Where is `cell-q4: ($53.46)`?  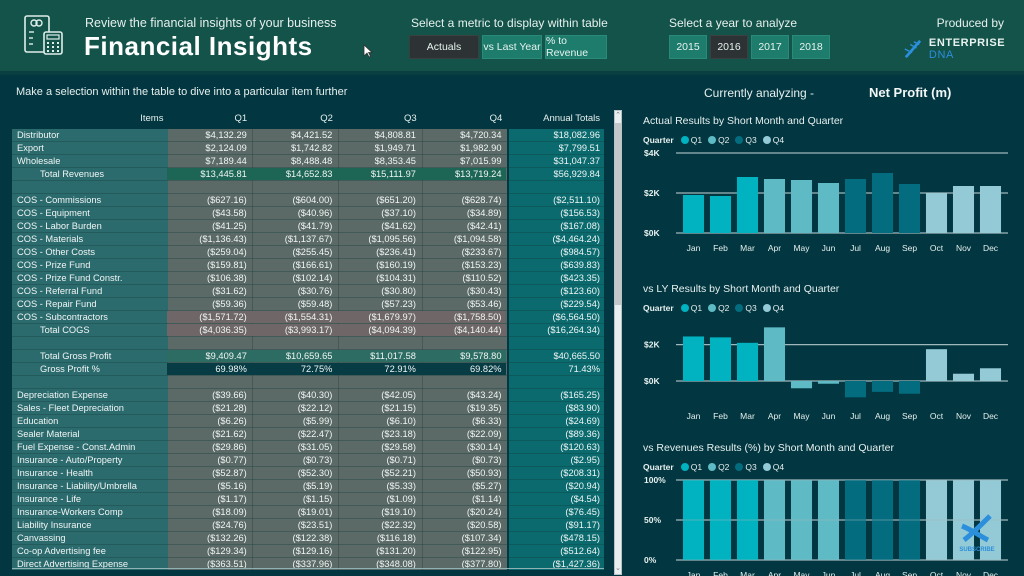 cell-q4: ($53.46) is located at coordinates (463, 304).